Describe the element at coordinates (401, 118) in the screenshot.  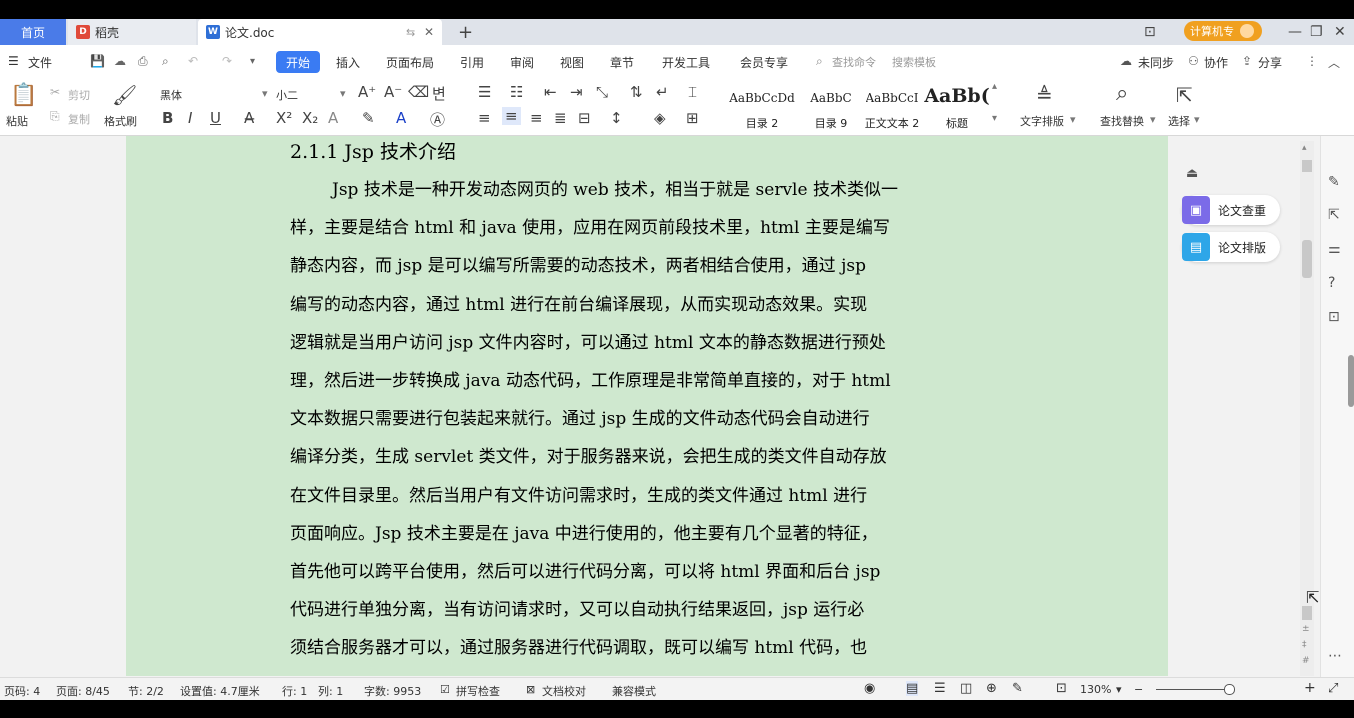
I see `font-color-icon: A` at that location.